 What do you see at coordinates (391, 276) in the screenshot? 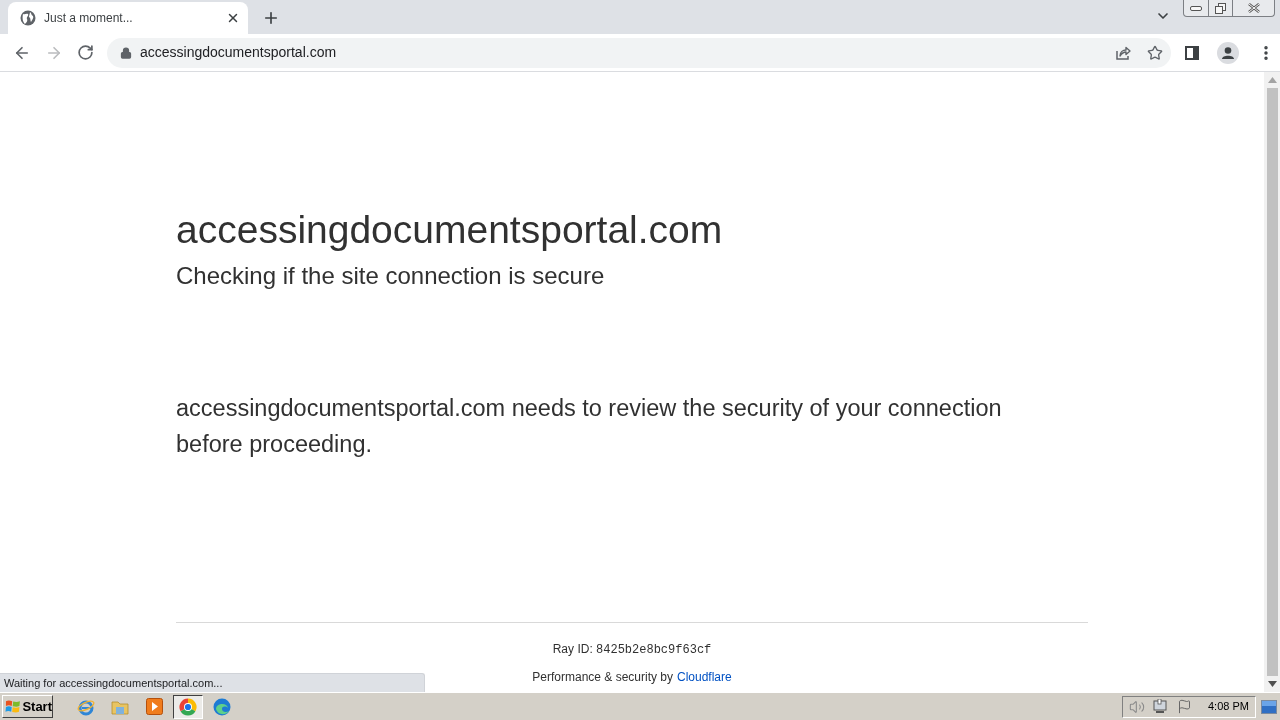
I see `page-subheading: Checking if the site connection is secure` at bounding box center [391, 276].